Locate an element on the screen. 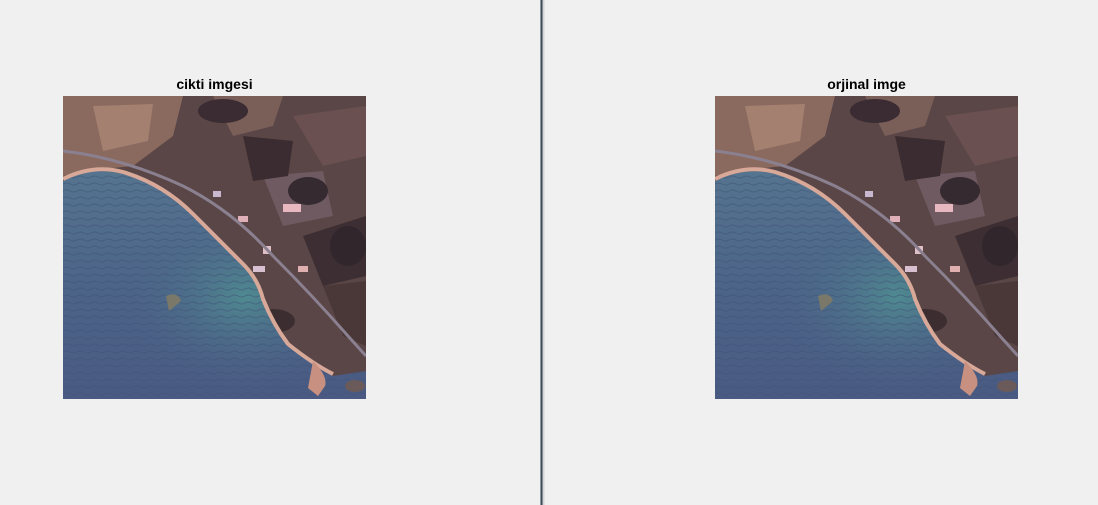 Image resolution: width=1098 pixels, height=505 pixels. right-axes-title: orjinal imge is located at coordinates (866, 84).